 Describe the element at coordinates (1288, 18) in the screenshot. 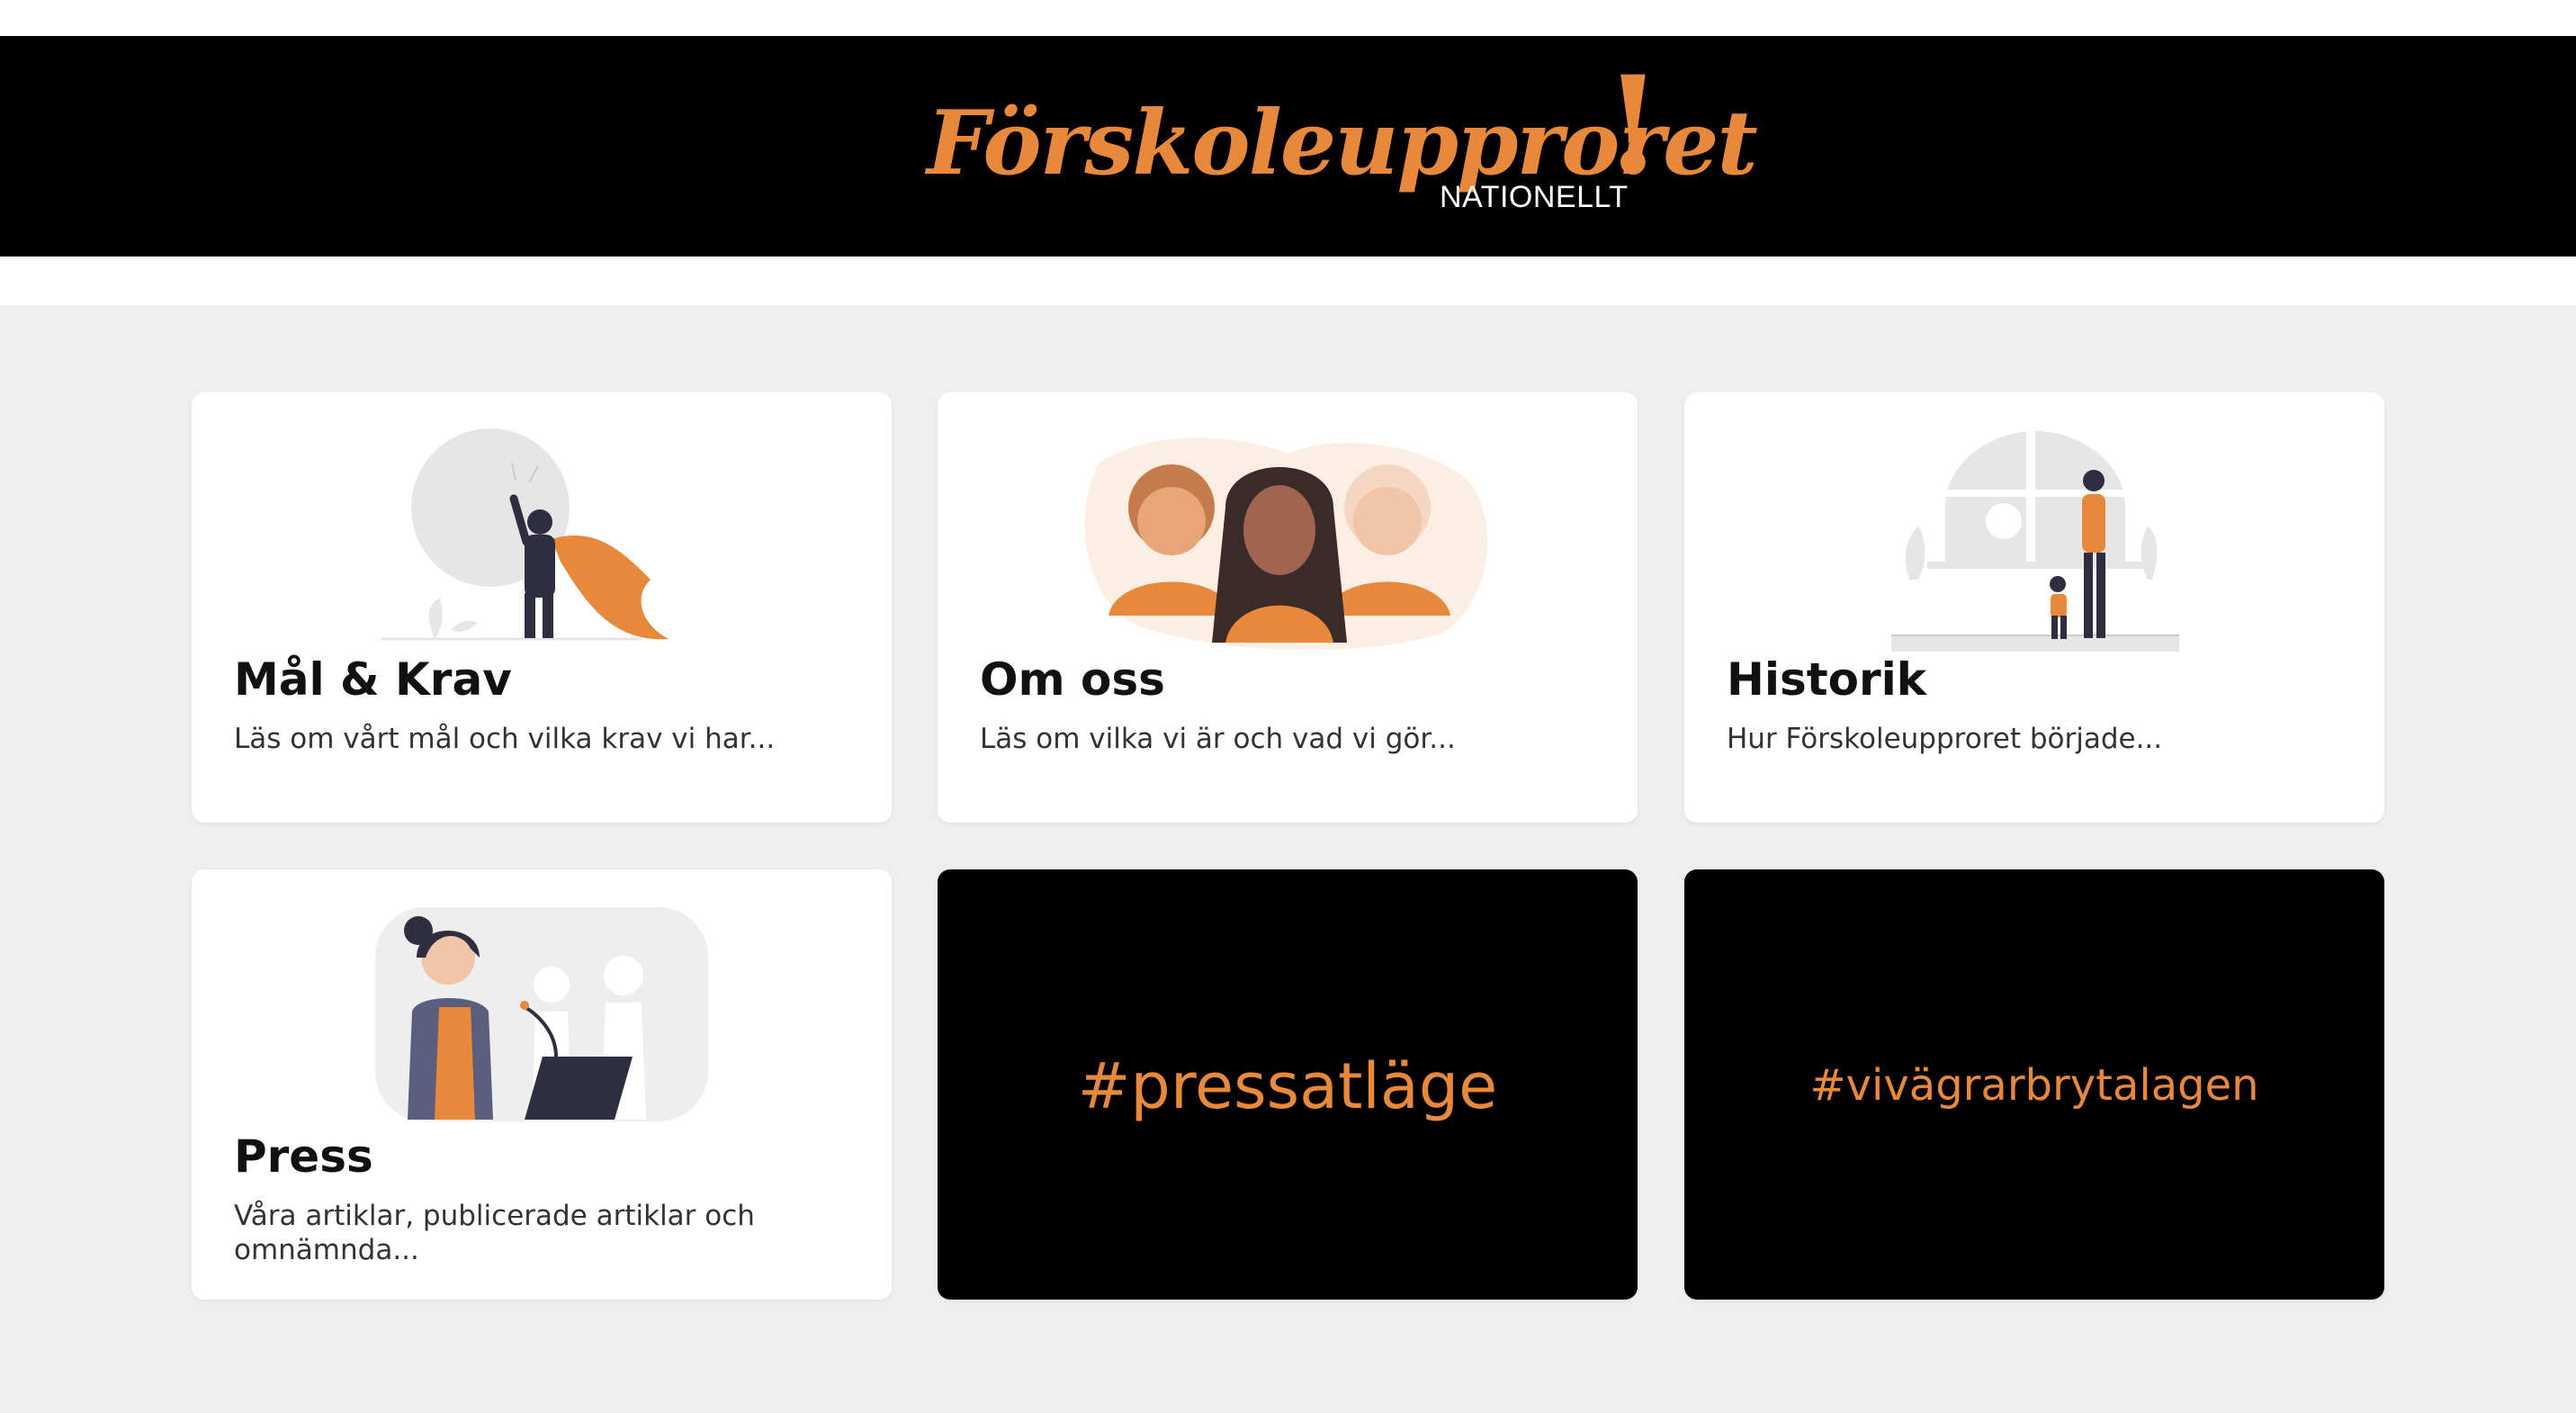

I see `top-strip` at that location.